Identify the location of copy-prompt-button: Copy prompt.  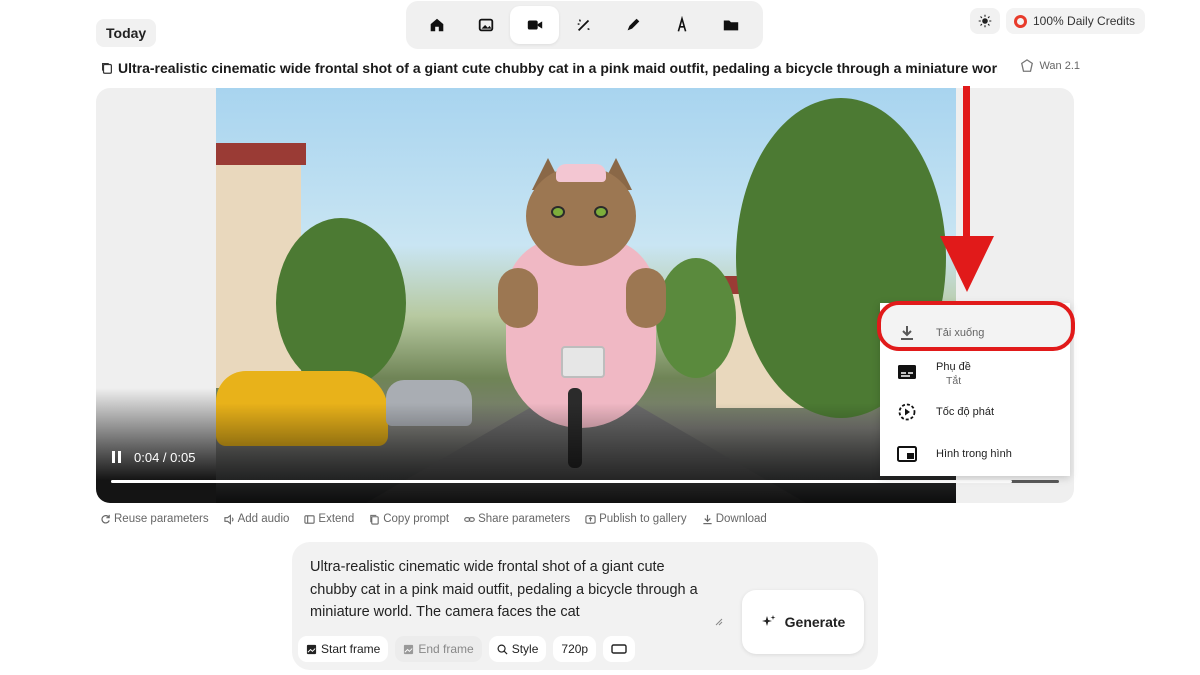
(409, 519).